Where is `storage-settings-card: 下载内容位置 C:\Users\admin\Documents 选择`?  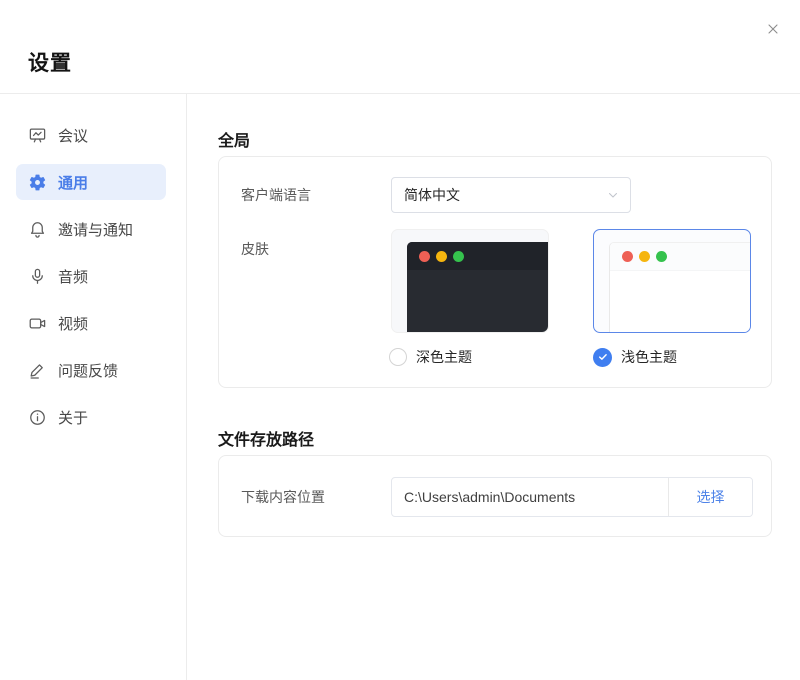
storage-settings-card: 下载内容位置 C:\Users\admin\Documents 选择 is located at coordinates (495, 496).